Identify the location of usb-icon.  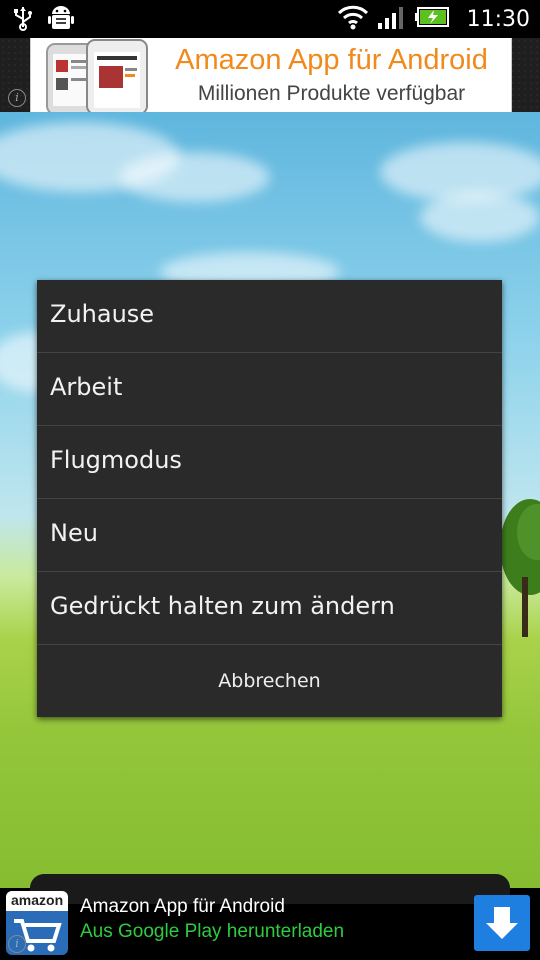
(23, 21).